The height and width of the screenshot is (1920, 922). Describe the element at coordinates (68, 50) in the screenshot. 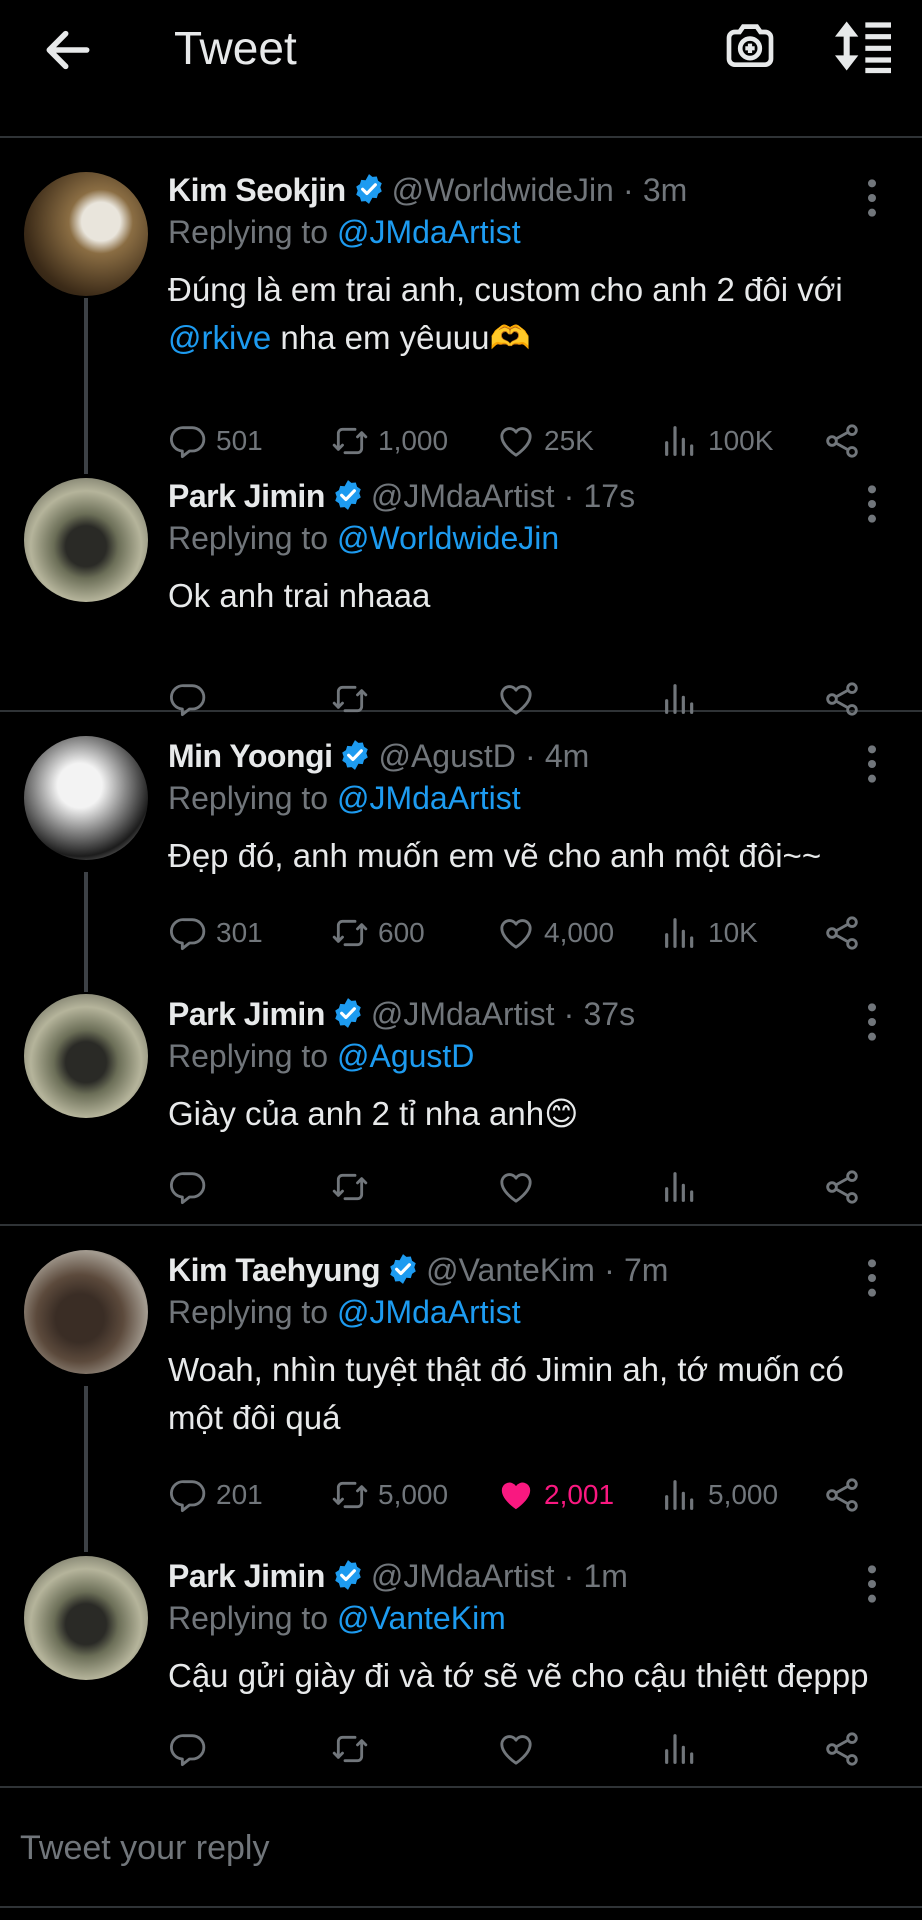

I see `arrow-left-icon` at that location.